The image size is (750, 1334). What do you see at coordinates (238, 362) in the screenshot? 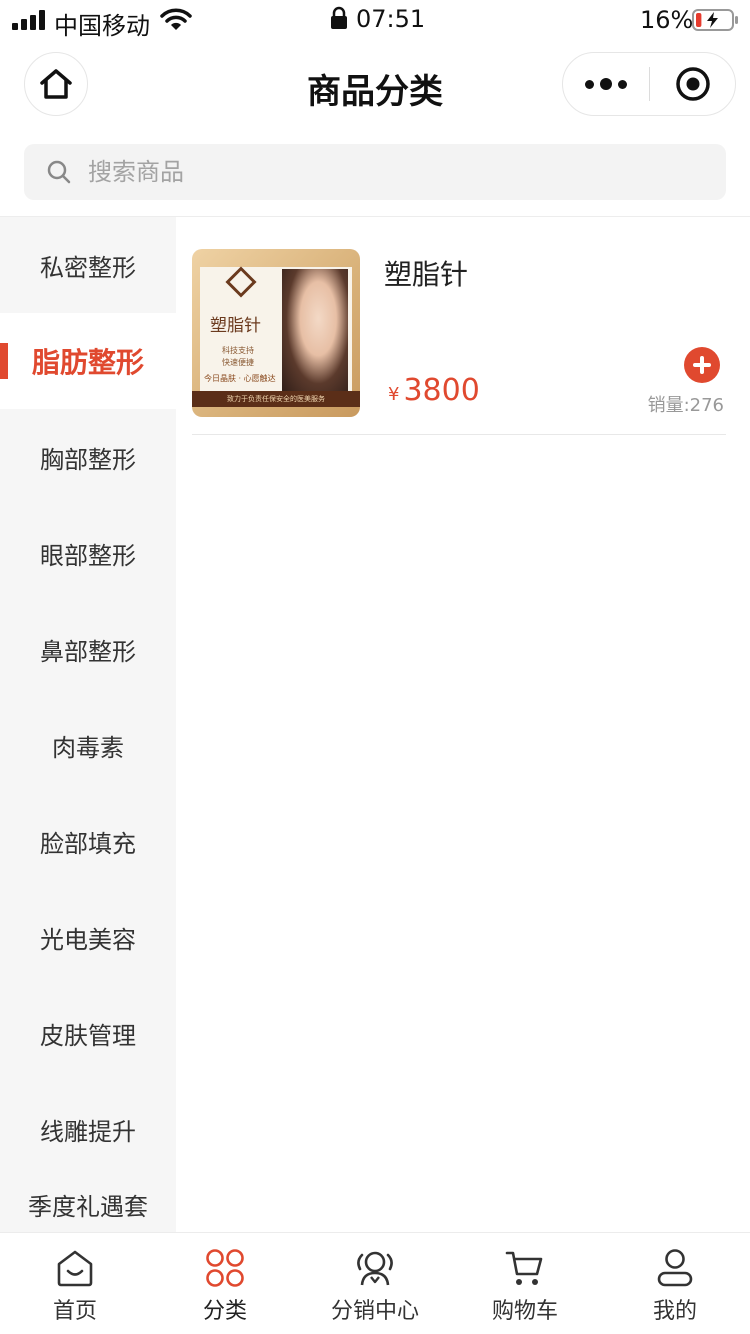
I see `image-line-2: 快速便捷` at bounding box center [238, 362].